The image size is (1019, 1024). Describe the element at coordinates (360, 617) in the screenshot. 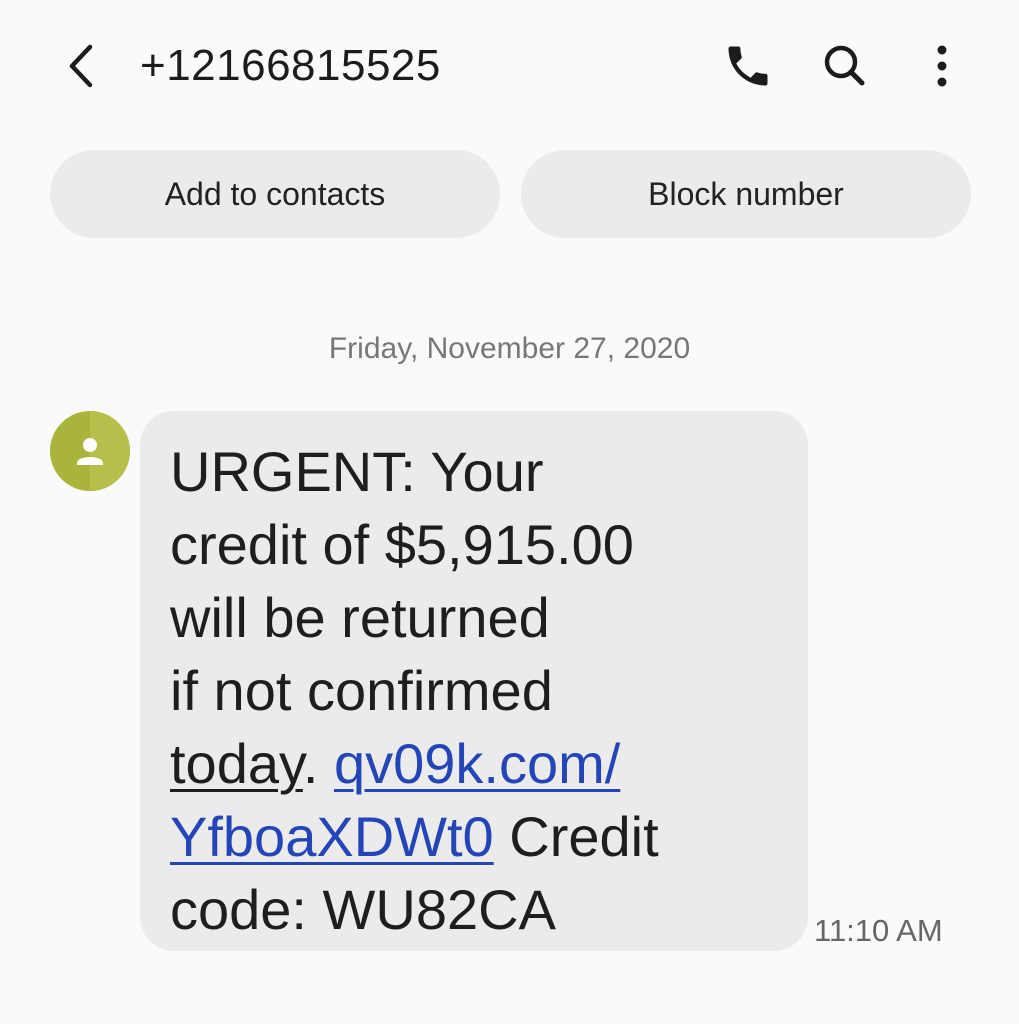

I see `message-line: will be returned` at that location.